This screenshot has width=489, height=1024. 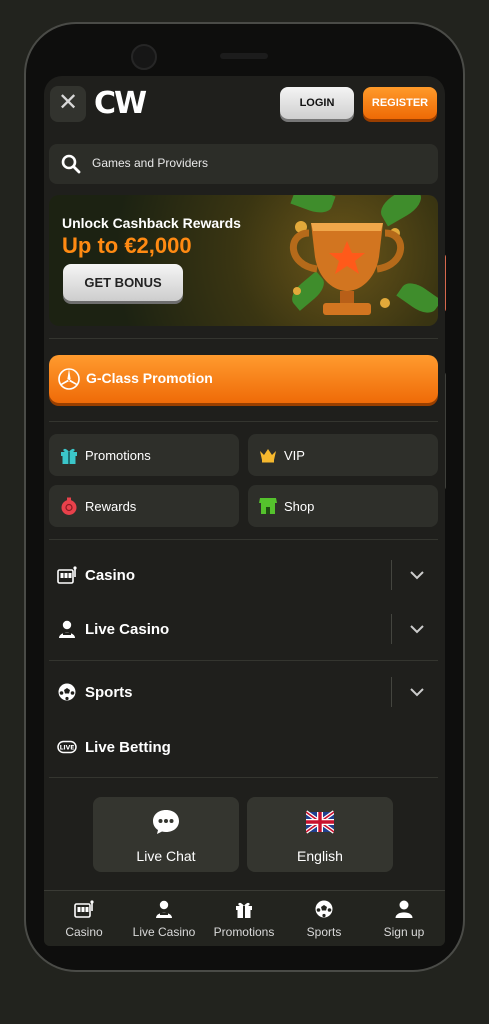 What do you see at coordinates (127, 245) in the screenshot?
I see `banner-amount: Up to €2,000` at bounding box center [127, 245].